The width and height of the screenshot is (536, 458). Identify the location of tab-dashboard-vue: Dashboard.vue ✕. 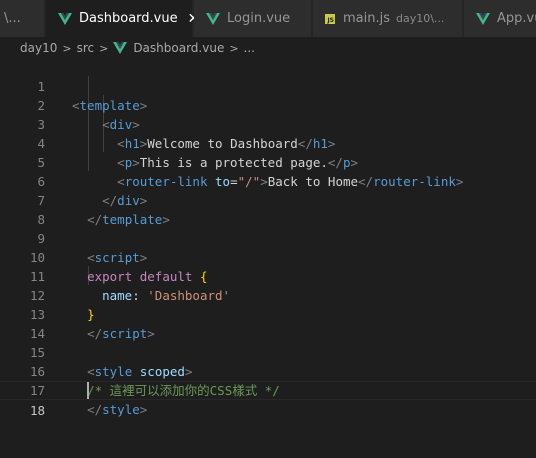
(122, 18).